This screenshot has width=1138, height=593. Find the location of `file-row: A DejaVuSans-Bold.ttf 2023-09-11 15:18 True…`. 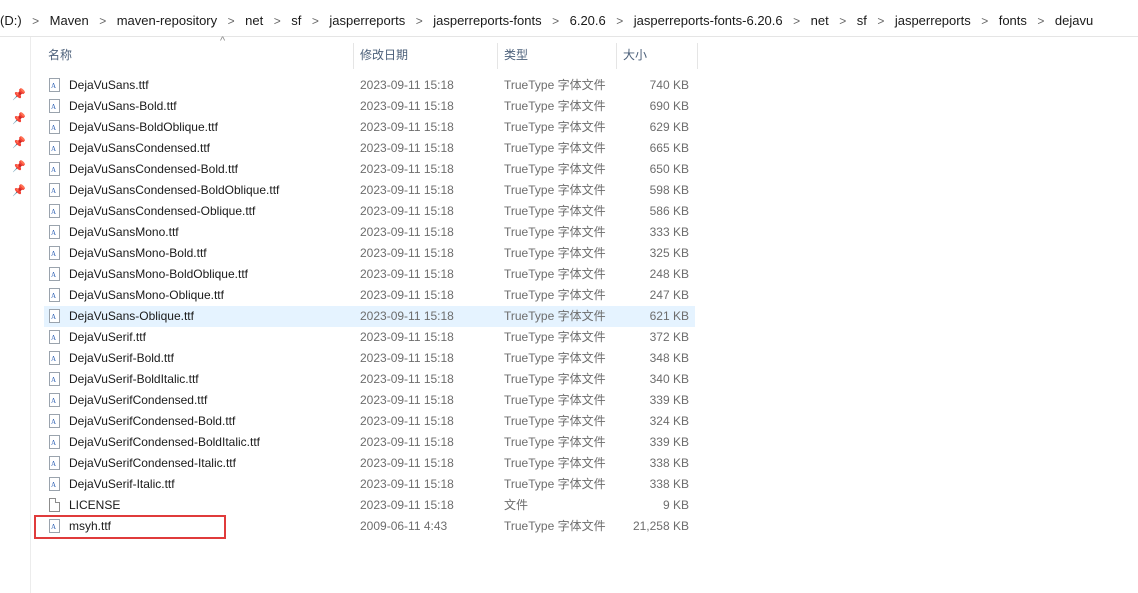

file-row: A DejaVuSans-Bold.ttf 2023-09-11 15:18 True… is located at coordinates (369, 106).